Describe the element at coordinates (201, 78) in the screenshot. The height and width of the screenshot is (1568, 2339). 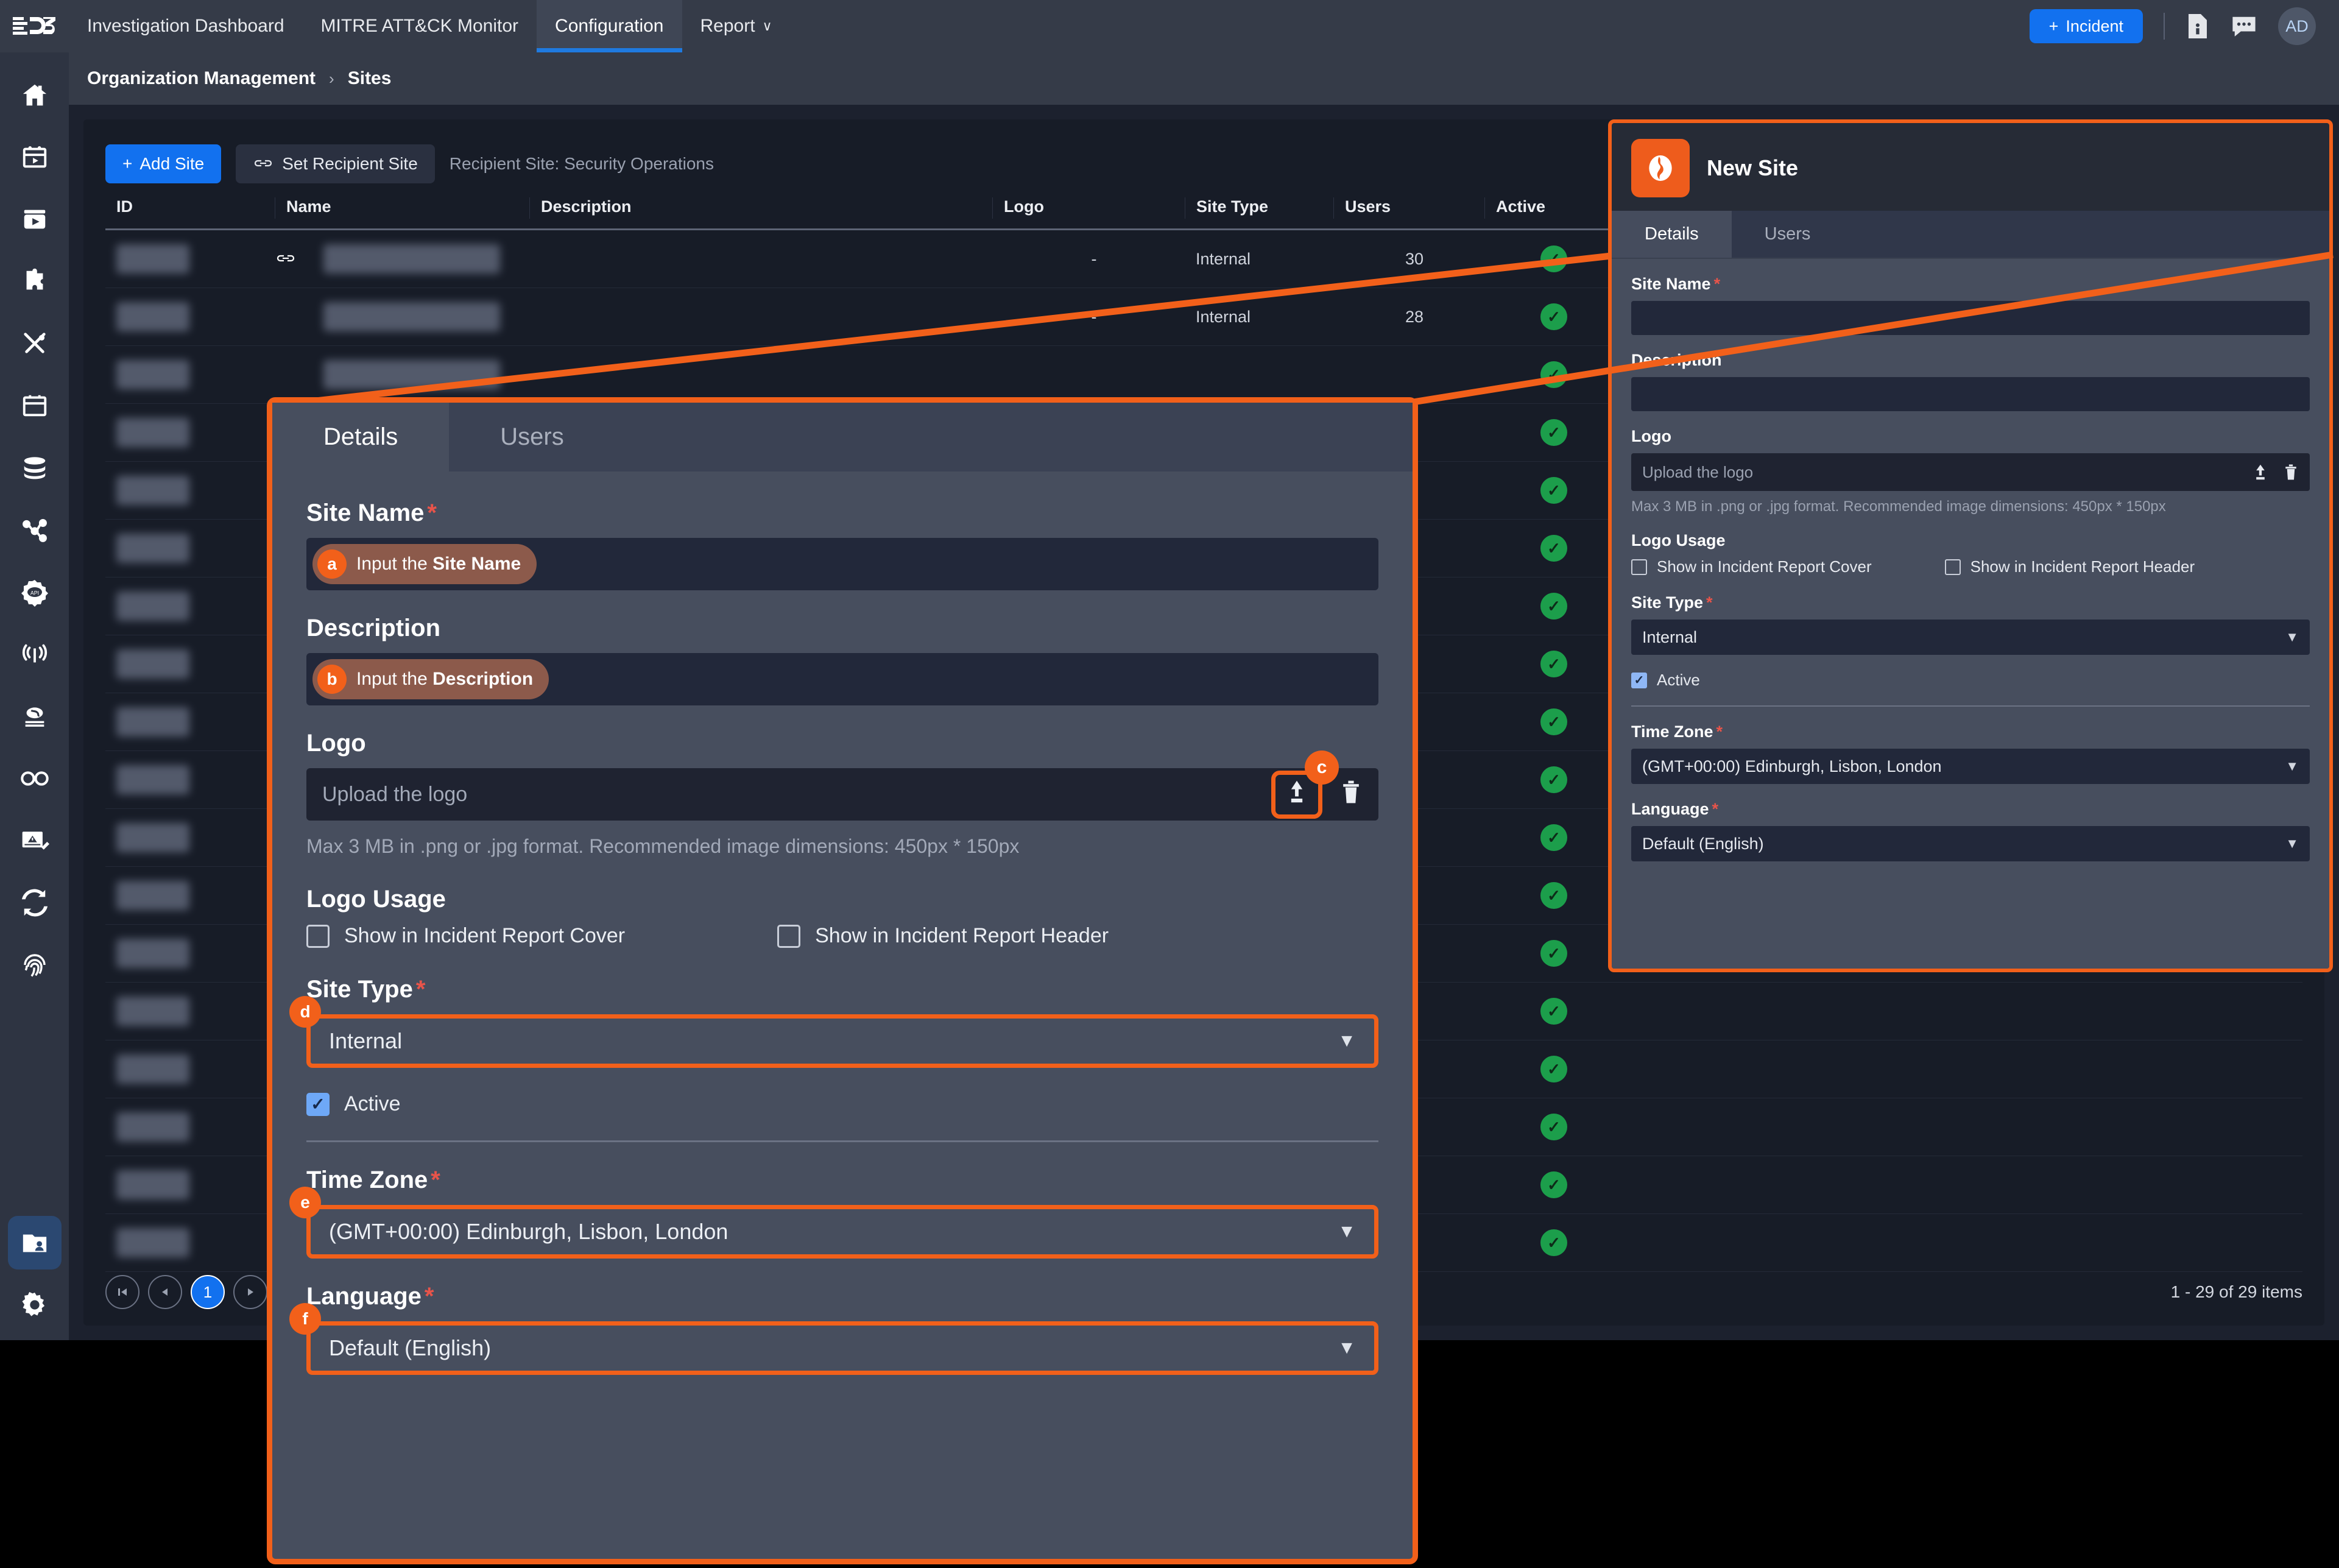
I see `breadcrumb-root: Organization Management` at that location.